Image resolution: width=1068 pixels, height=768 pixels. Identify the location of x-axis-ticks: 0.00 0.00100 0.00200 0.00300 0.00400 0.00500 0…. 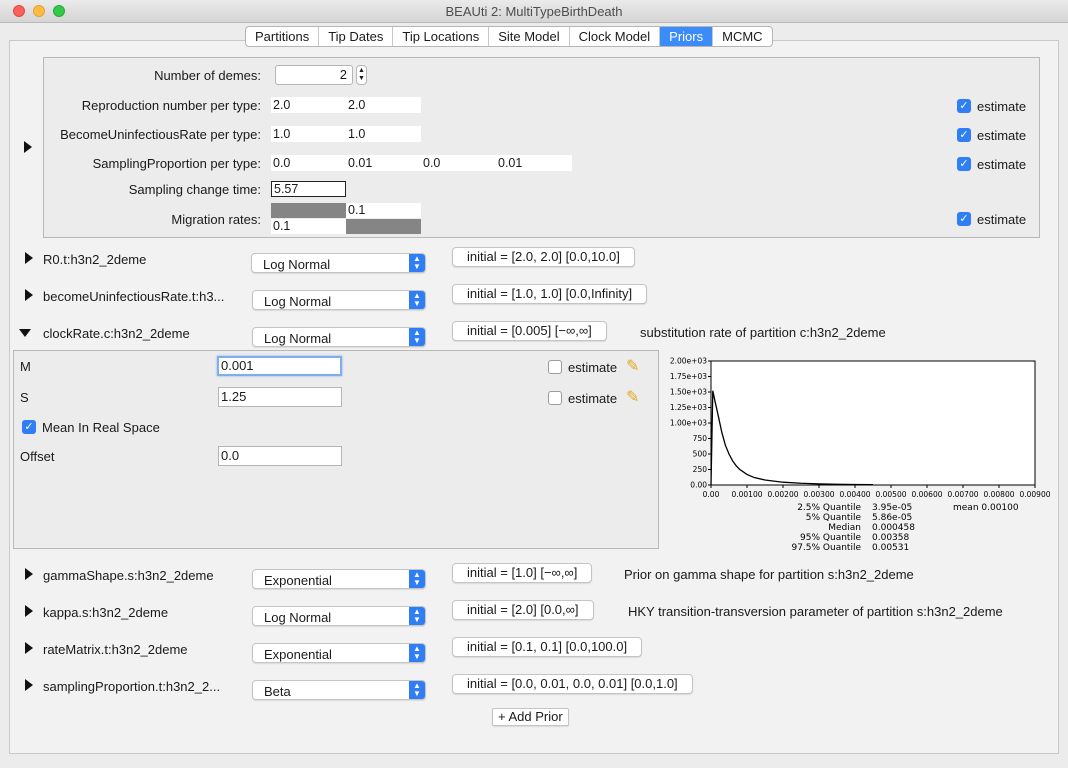
(877, 492).